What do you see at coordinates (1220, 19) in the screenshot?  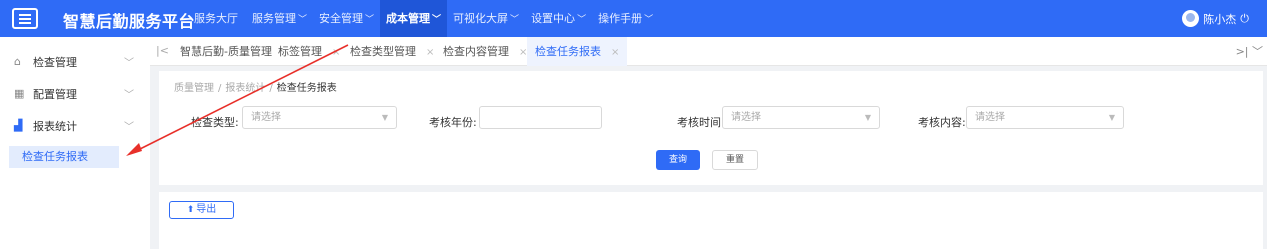 I see `user-name: 陈小杰` at bounding box center [1220, 19].